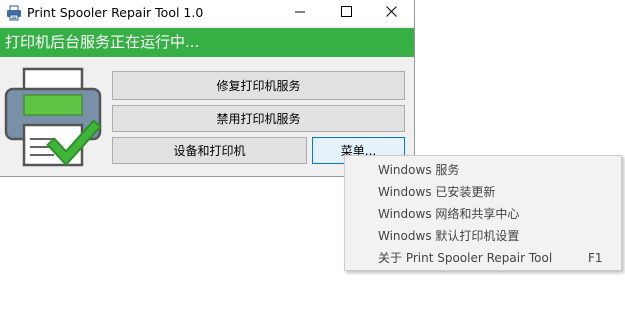 This screenshot has height=323, width=625. I want to click on maximize-button, so click(346, 13).